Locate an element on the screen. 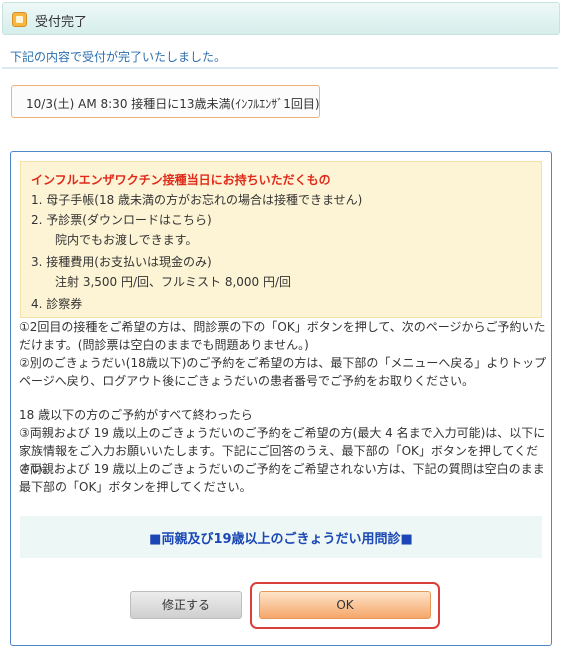 Image resolution: width=567 pixels, height=653 pixels. notice-item-1: 1. 母子手帳(18 歳未満の方がお忘れの場合は接種できません) is located at coordinates (197, 200).